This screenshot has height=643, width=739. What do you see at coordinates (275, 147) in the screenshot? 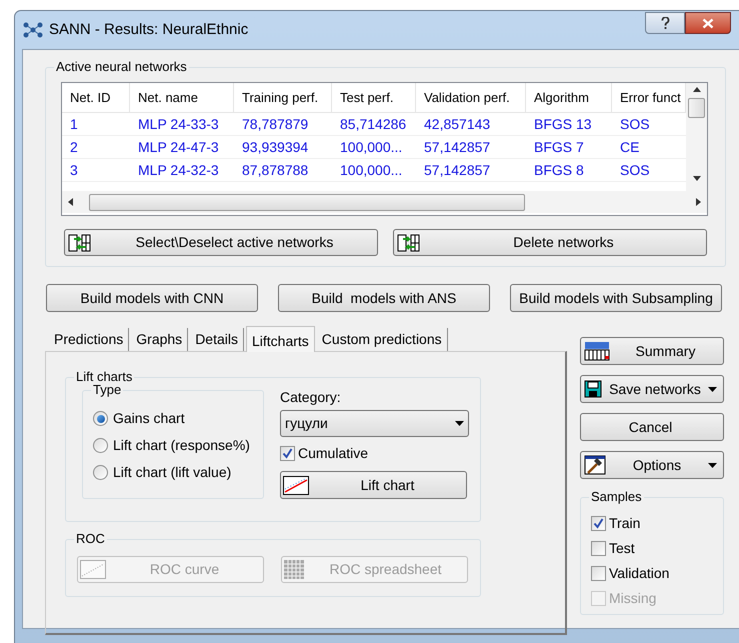
I see `table-cell-text: 93,939394` at bounding box center [275, 147].